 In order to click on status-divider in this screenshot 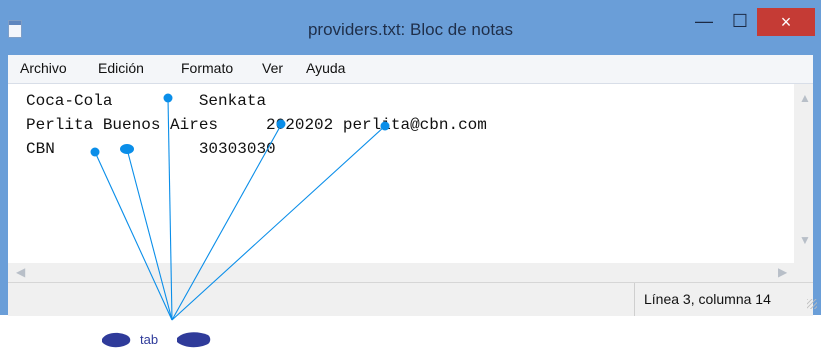, I will do `click(634, 299)`.